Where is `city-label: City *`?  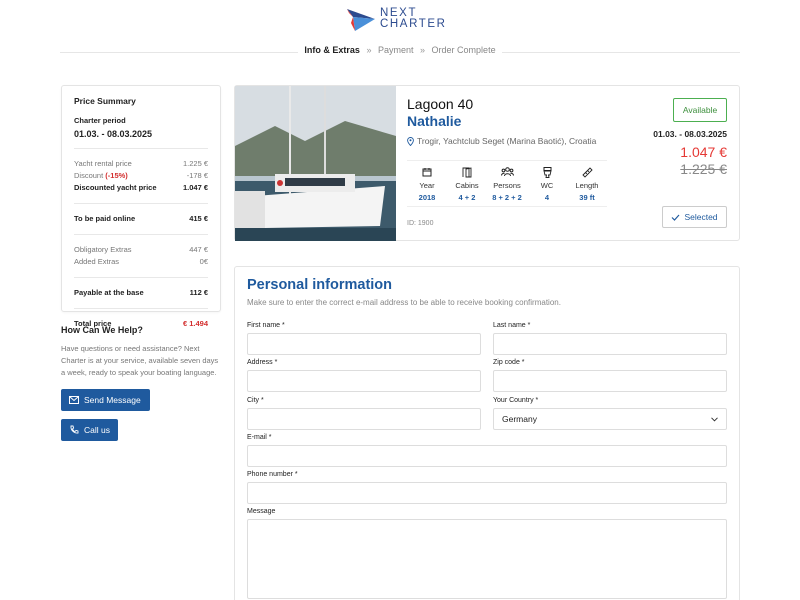
city-label: City * is located at coordinates (255, 400).